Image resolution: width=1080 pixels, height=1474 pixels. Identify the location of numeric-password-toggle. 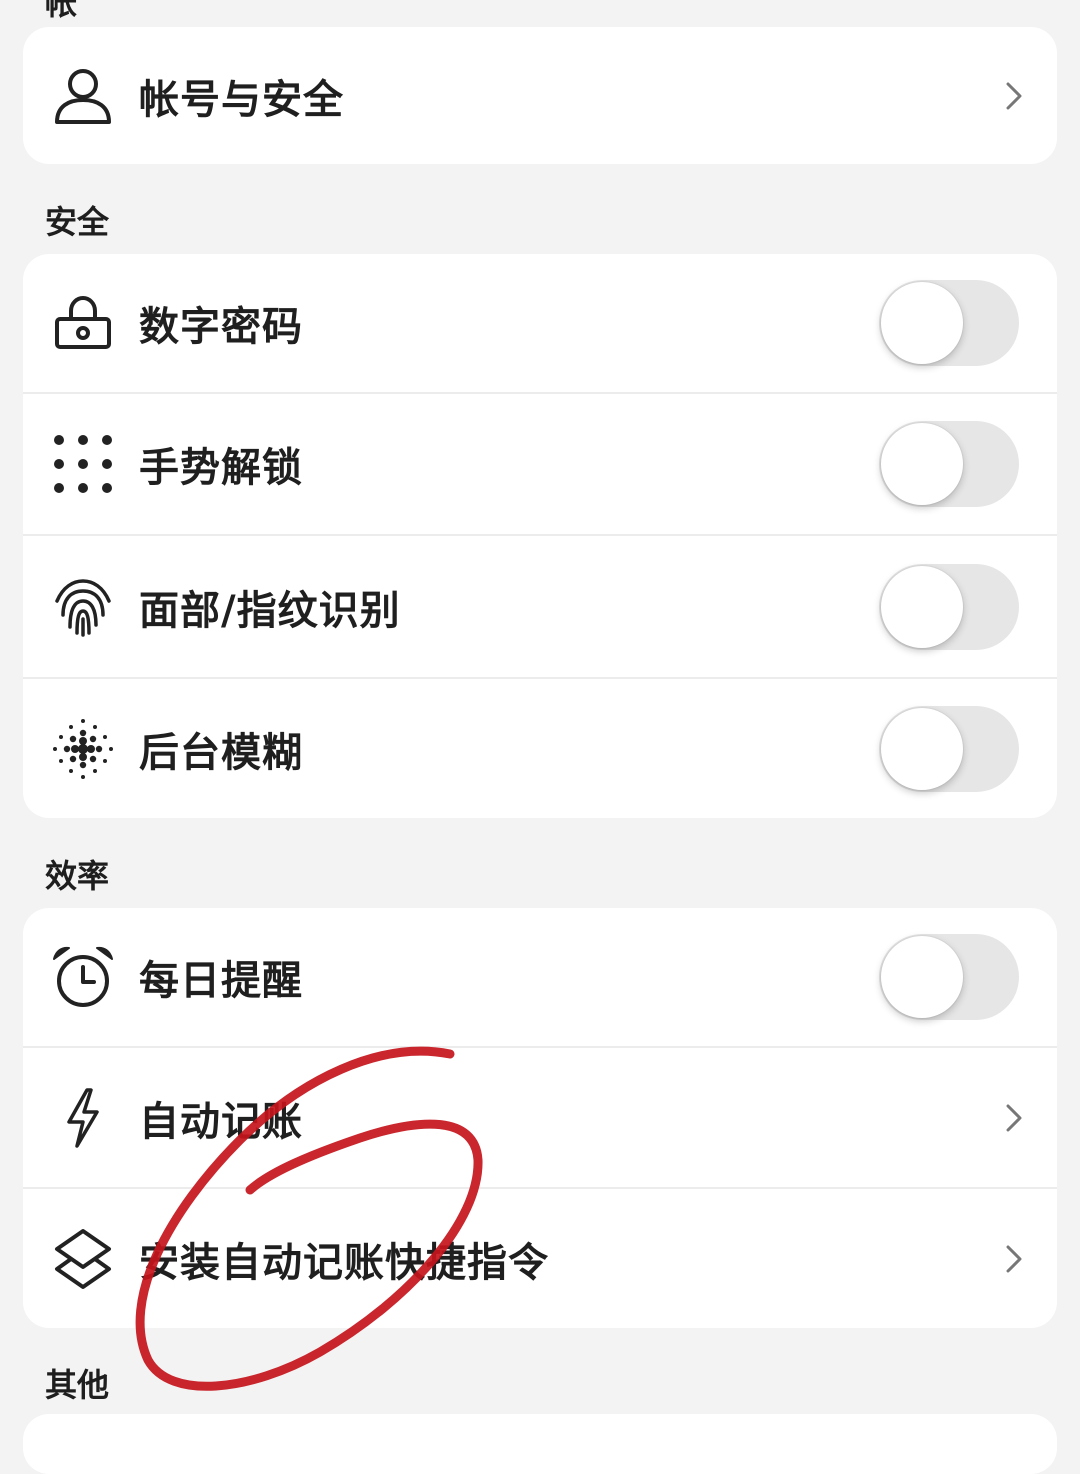
(949, 323).